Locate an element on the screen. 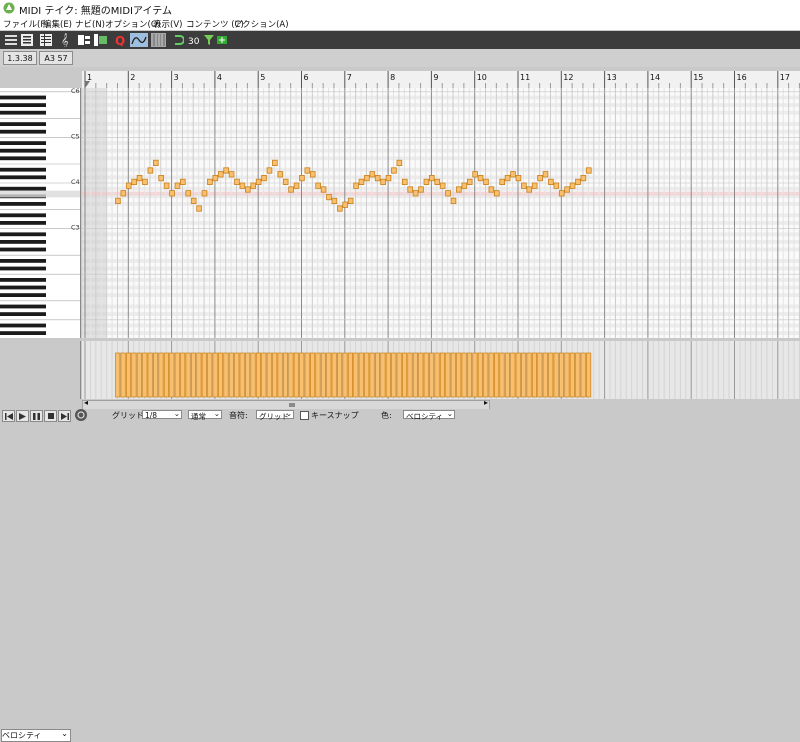 Image resolution: width=800 pixels, height=742 pixels. pause-button is located at coordinates (36, 416).